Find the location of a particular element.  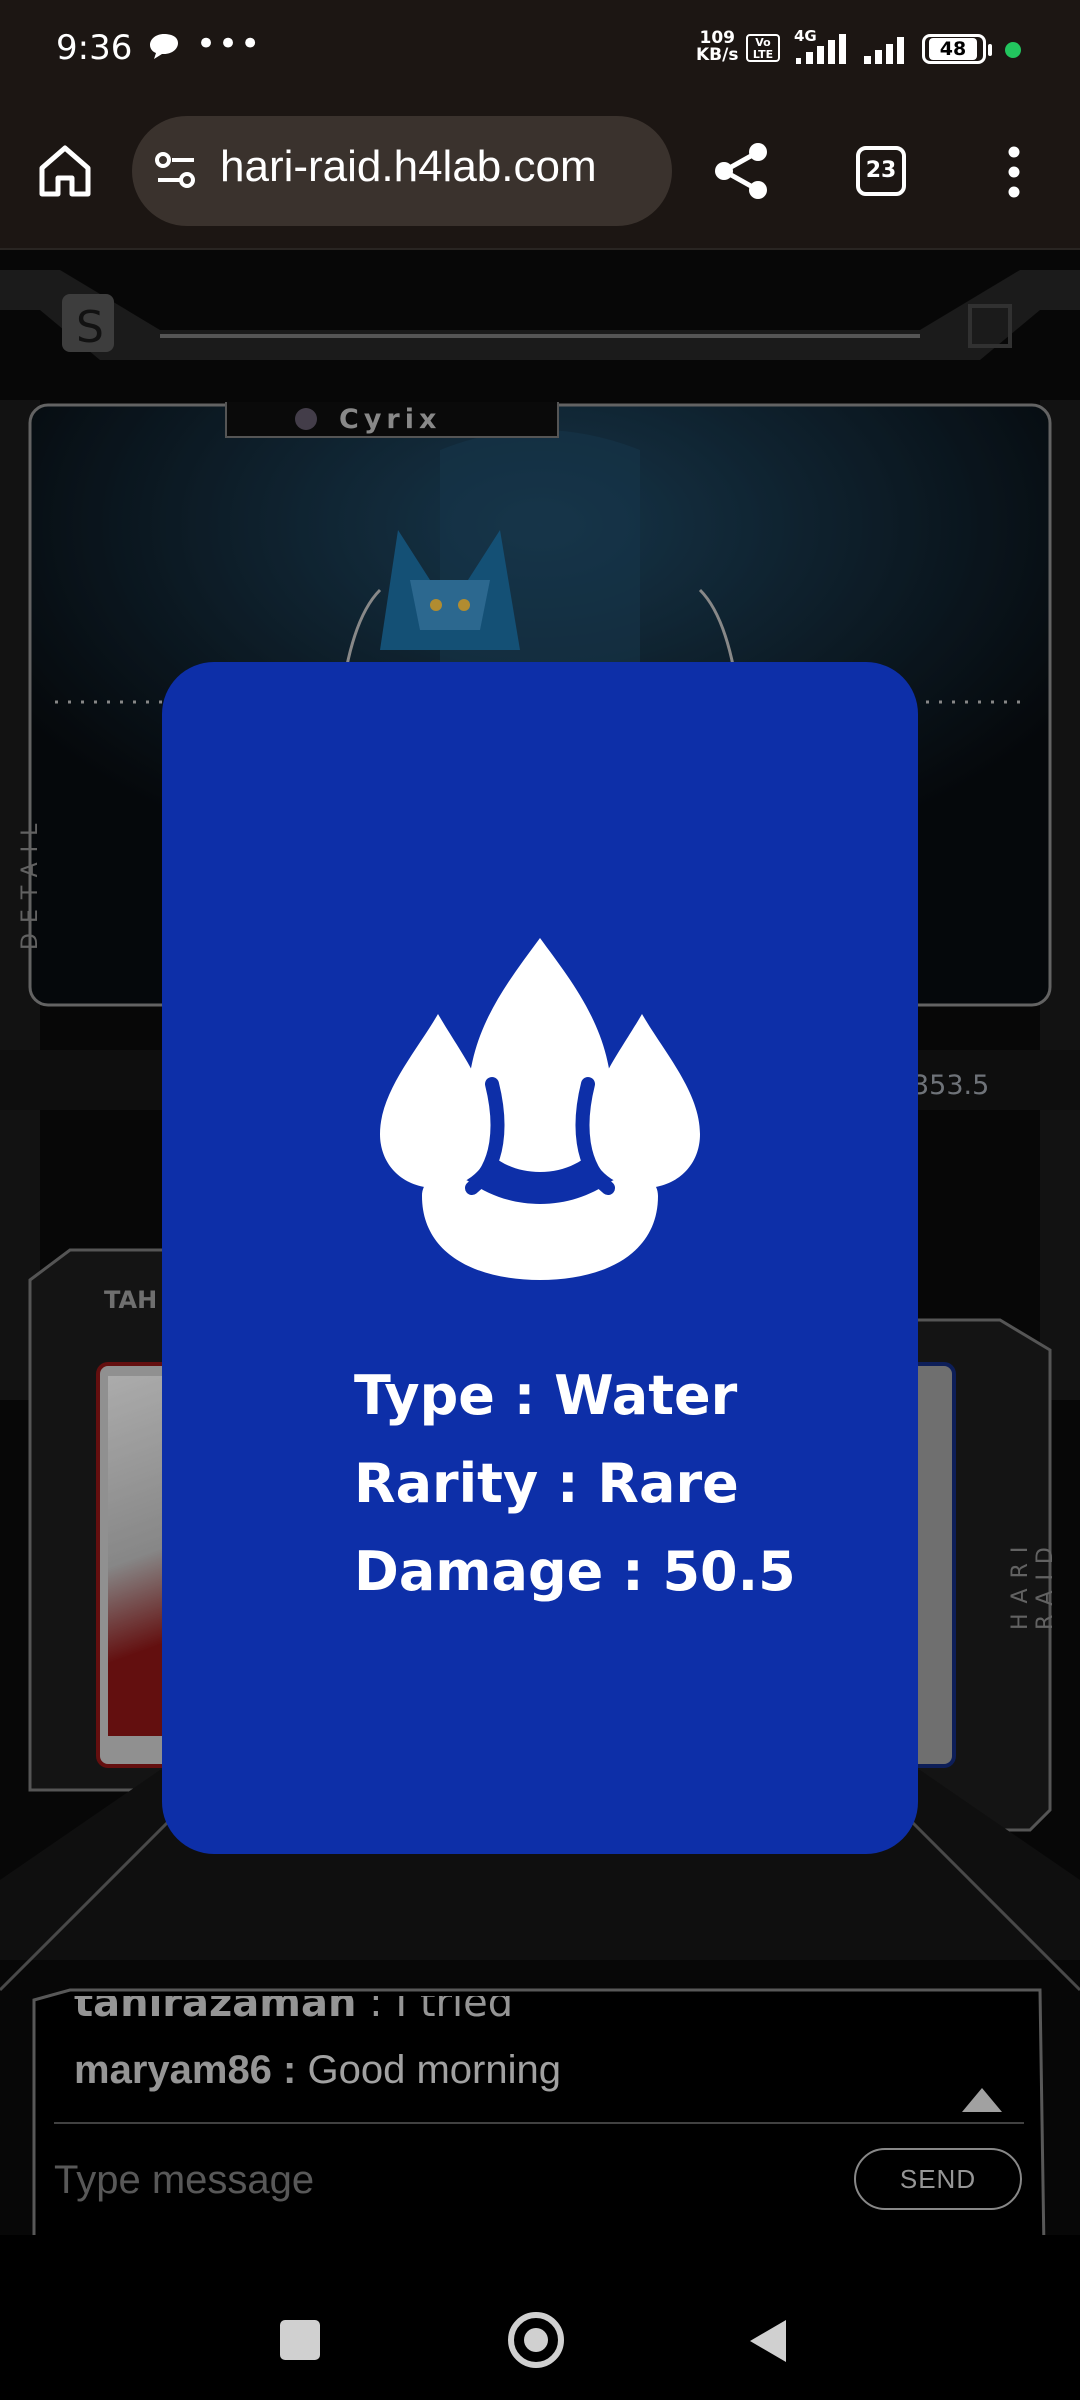

system-nav-bar is located at coordinates (540, 2334).